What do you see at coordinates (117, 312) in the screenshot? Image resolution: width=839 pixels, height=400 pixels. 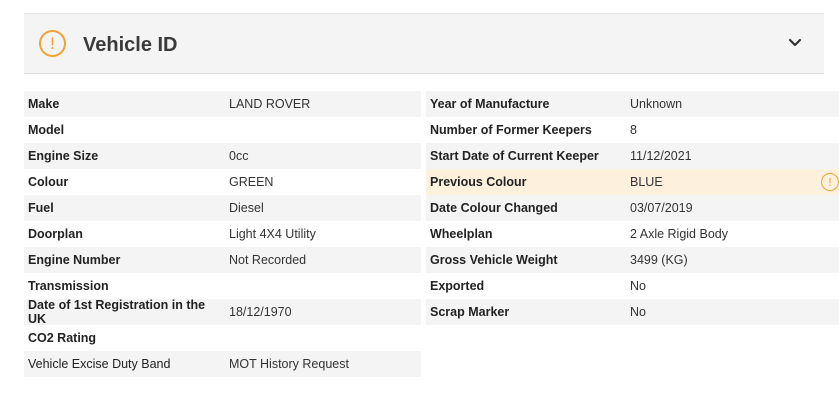 I see `detail-label: Date of 1st Registration in the UK` at bounding box center [117, 312].